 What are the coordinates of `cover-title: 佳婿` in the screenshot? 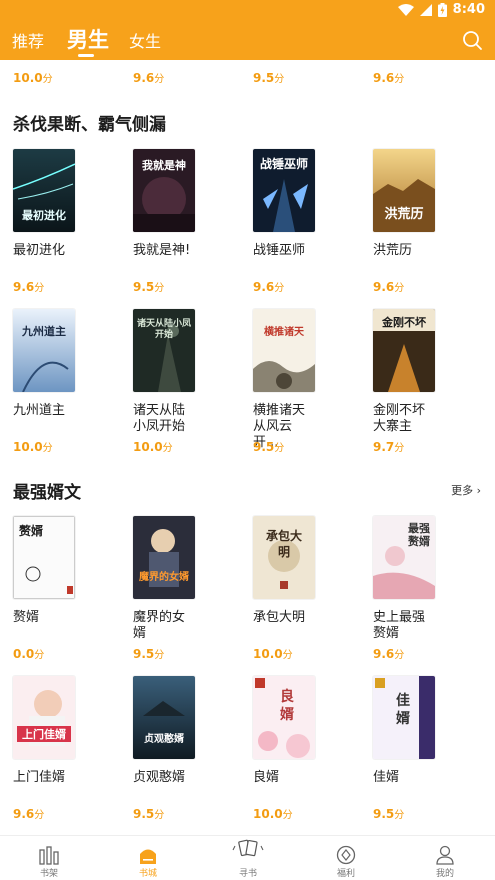 It's located at (403, 710).